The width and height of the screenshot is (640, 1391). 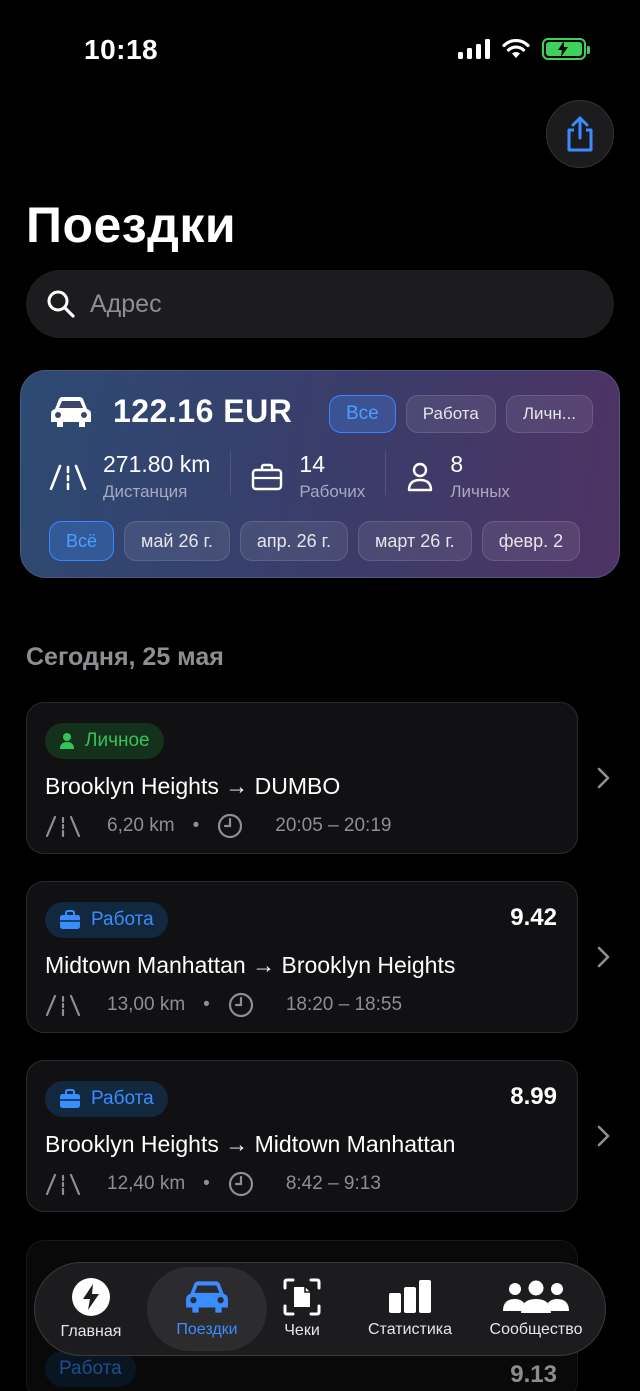 I want to click on summary-total: 122.16 EUR, so click(x=170, y=411).